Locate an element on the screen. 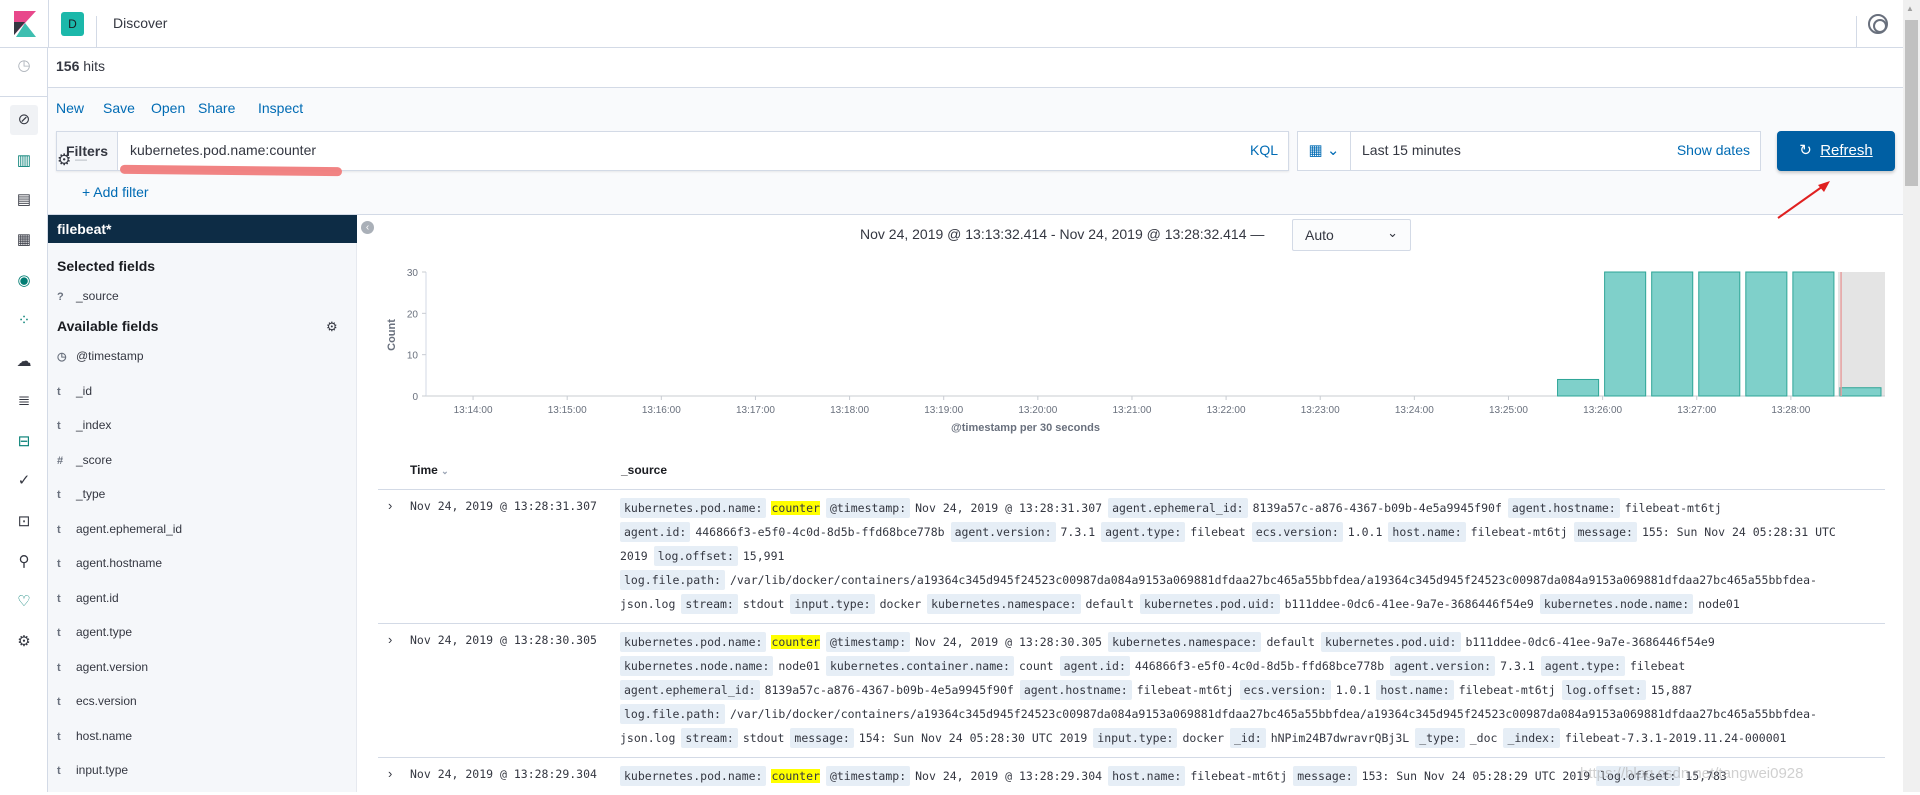  scroll-up-arrow-icon: ▲ is located at coordinates (1910, 8).